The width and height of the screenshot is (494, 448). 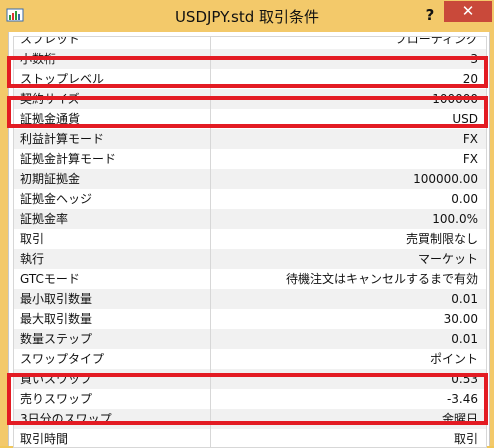 What do you see at coordinates (112, 438) in the screenshot?
I see `row-key: 取引時間` at bounding box center [112, 438].